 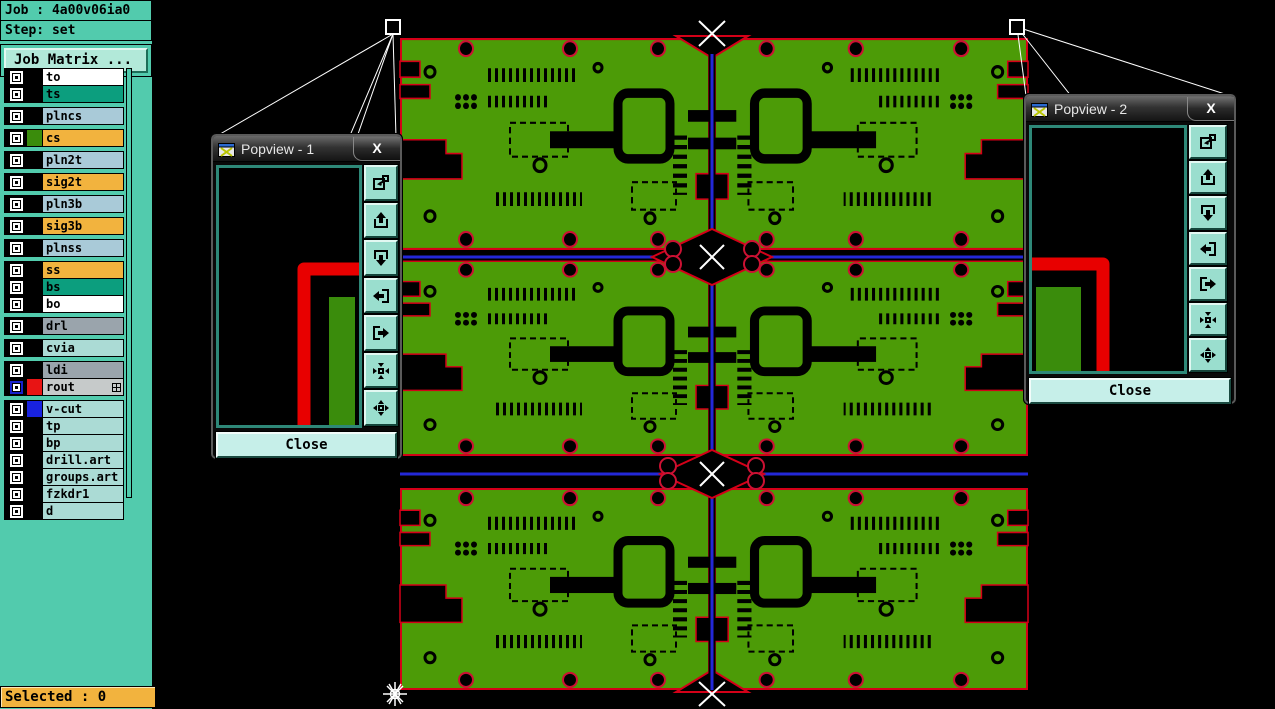 I want to click on layer-row-sig3b: sig3b, so click(x=64, y=226).